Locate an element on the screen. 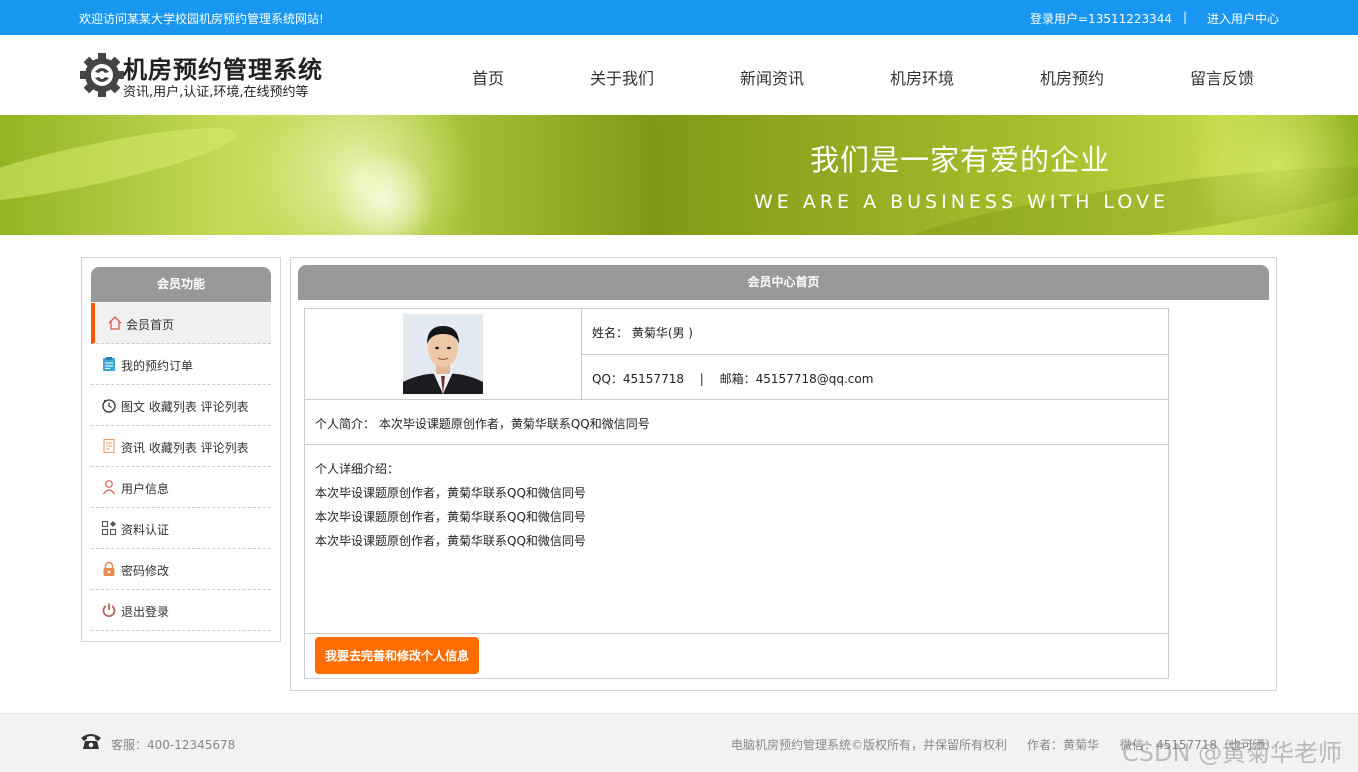 The width and height of the screenshot is (1358, 772). sidebar-item-image-favorites: 图文 收藏列表 评论列表 is located at coordinates (181, 405).